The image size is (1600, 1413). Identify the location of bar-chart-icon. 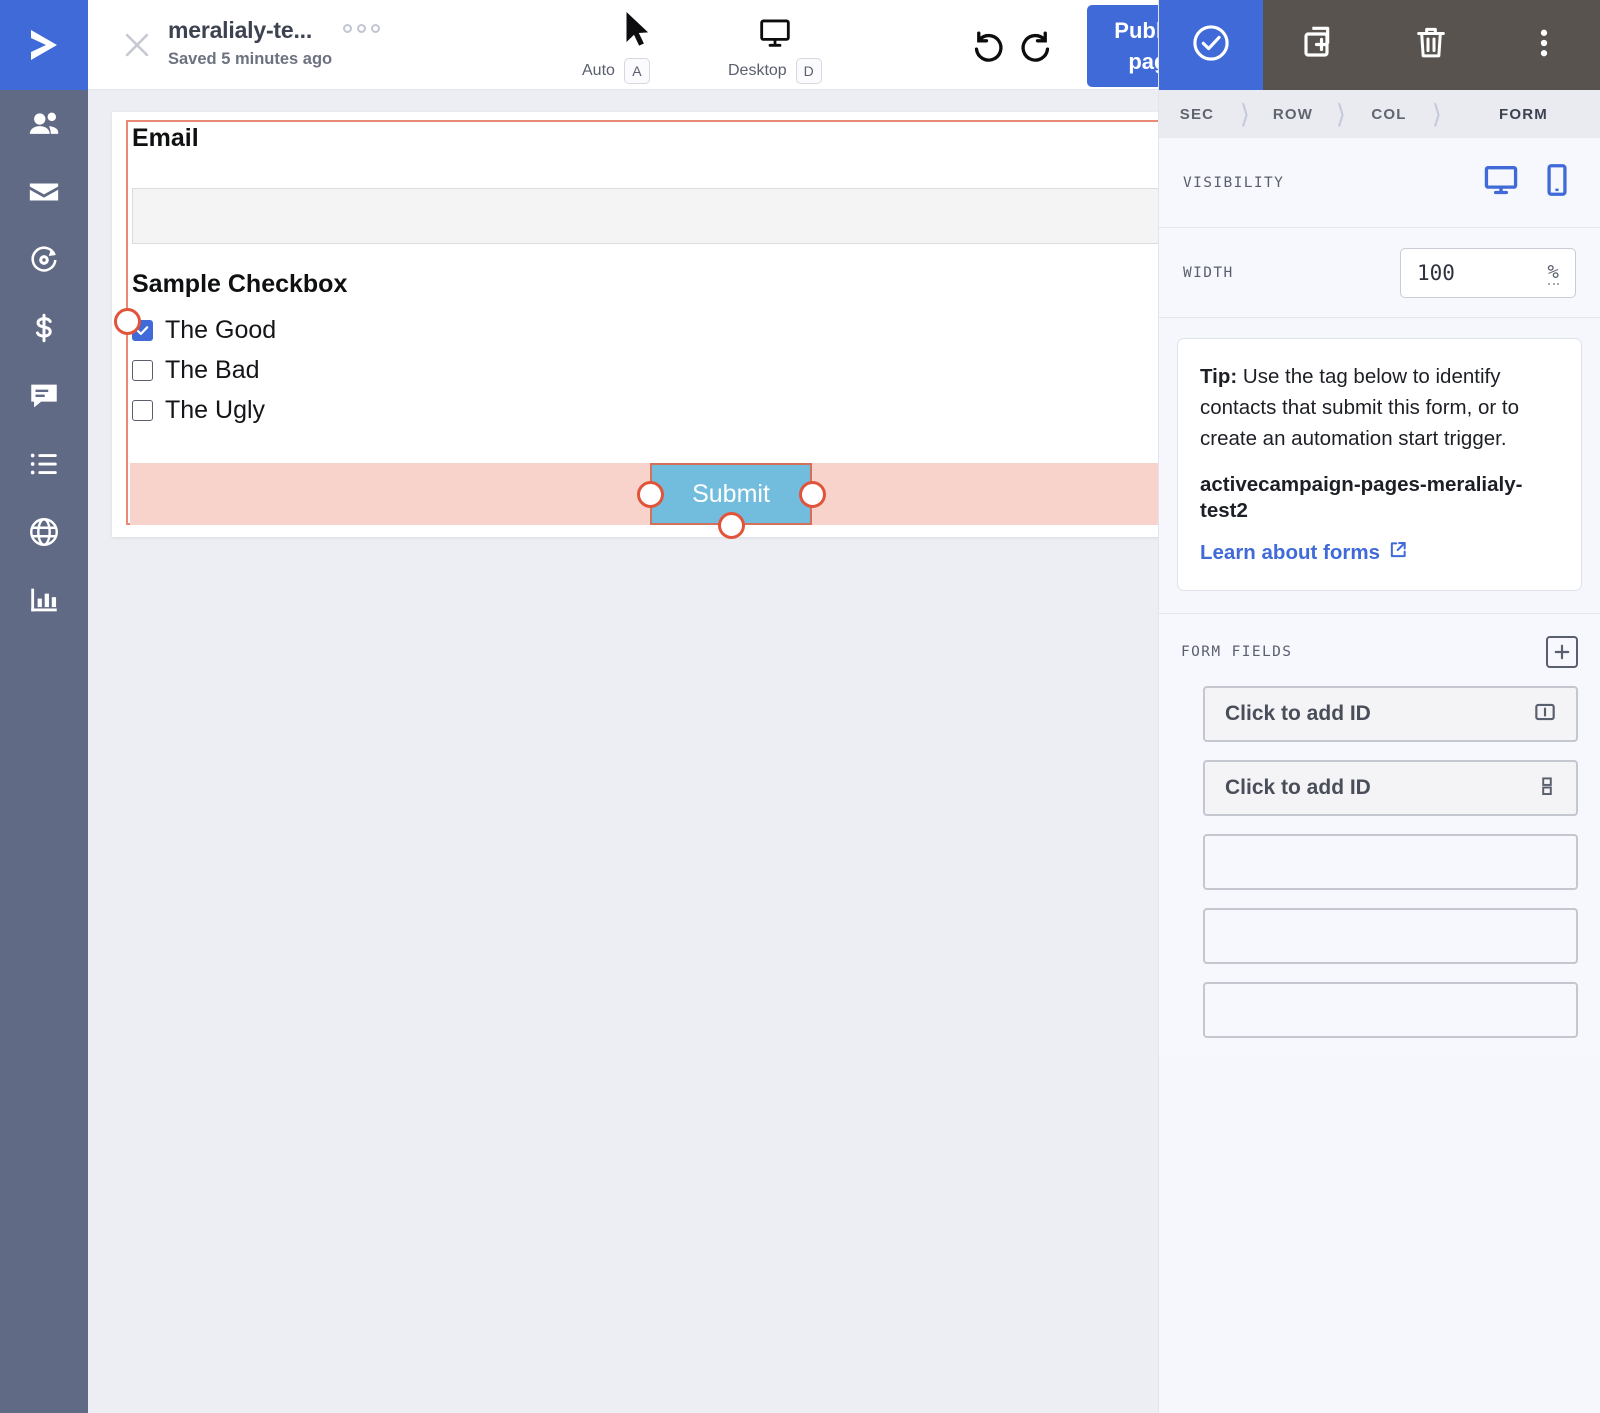
(44, 600).